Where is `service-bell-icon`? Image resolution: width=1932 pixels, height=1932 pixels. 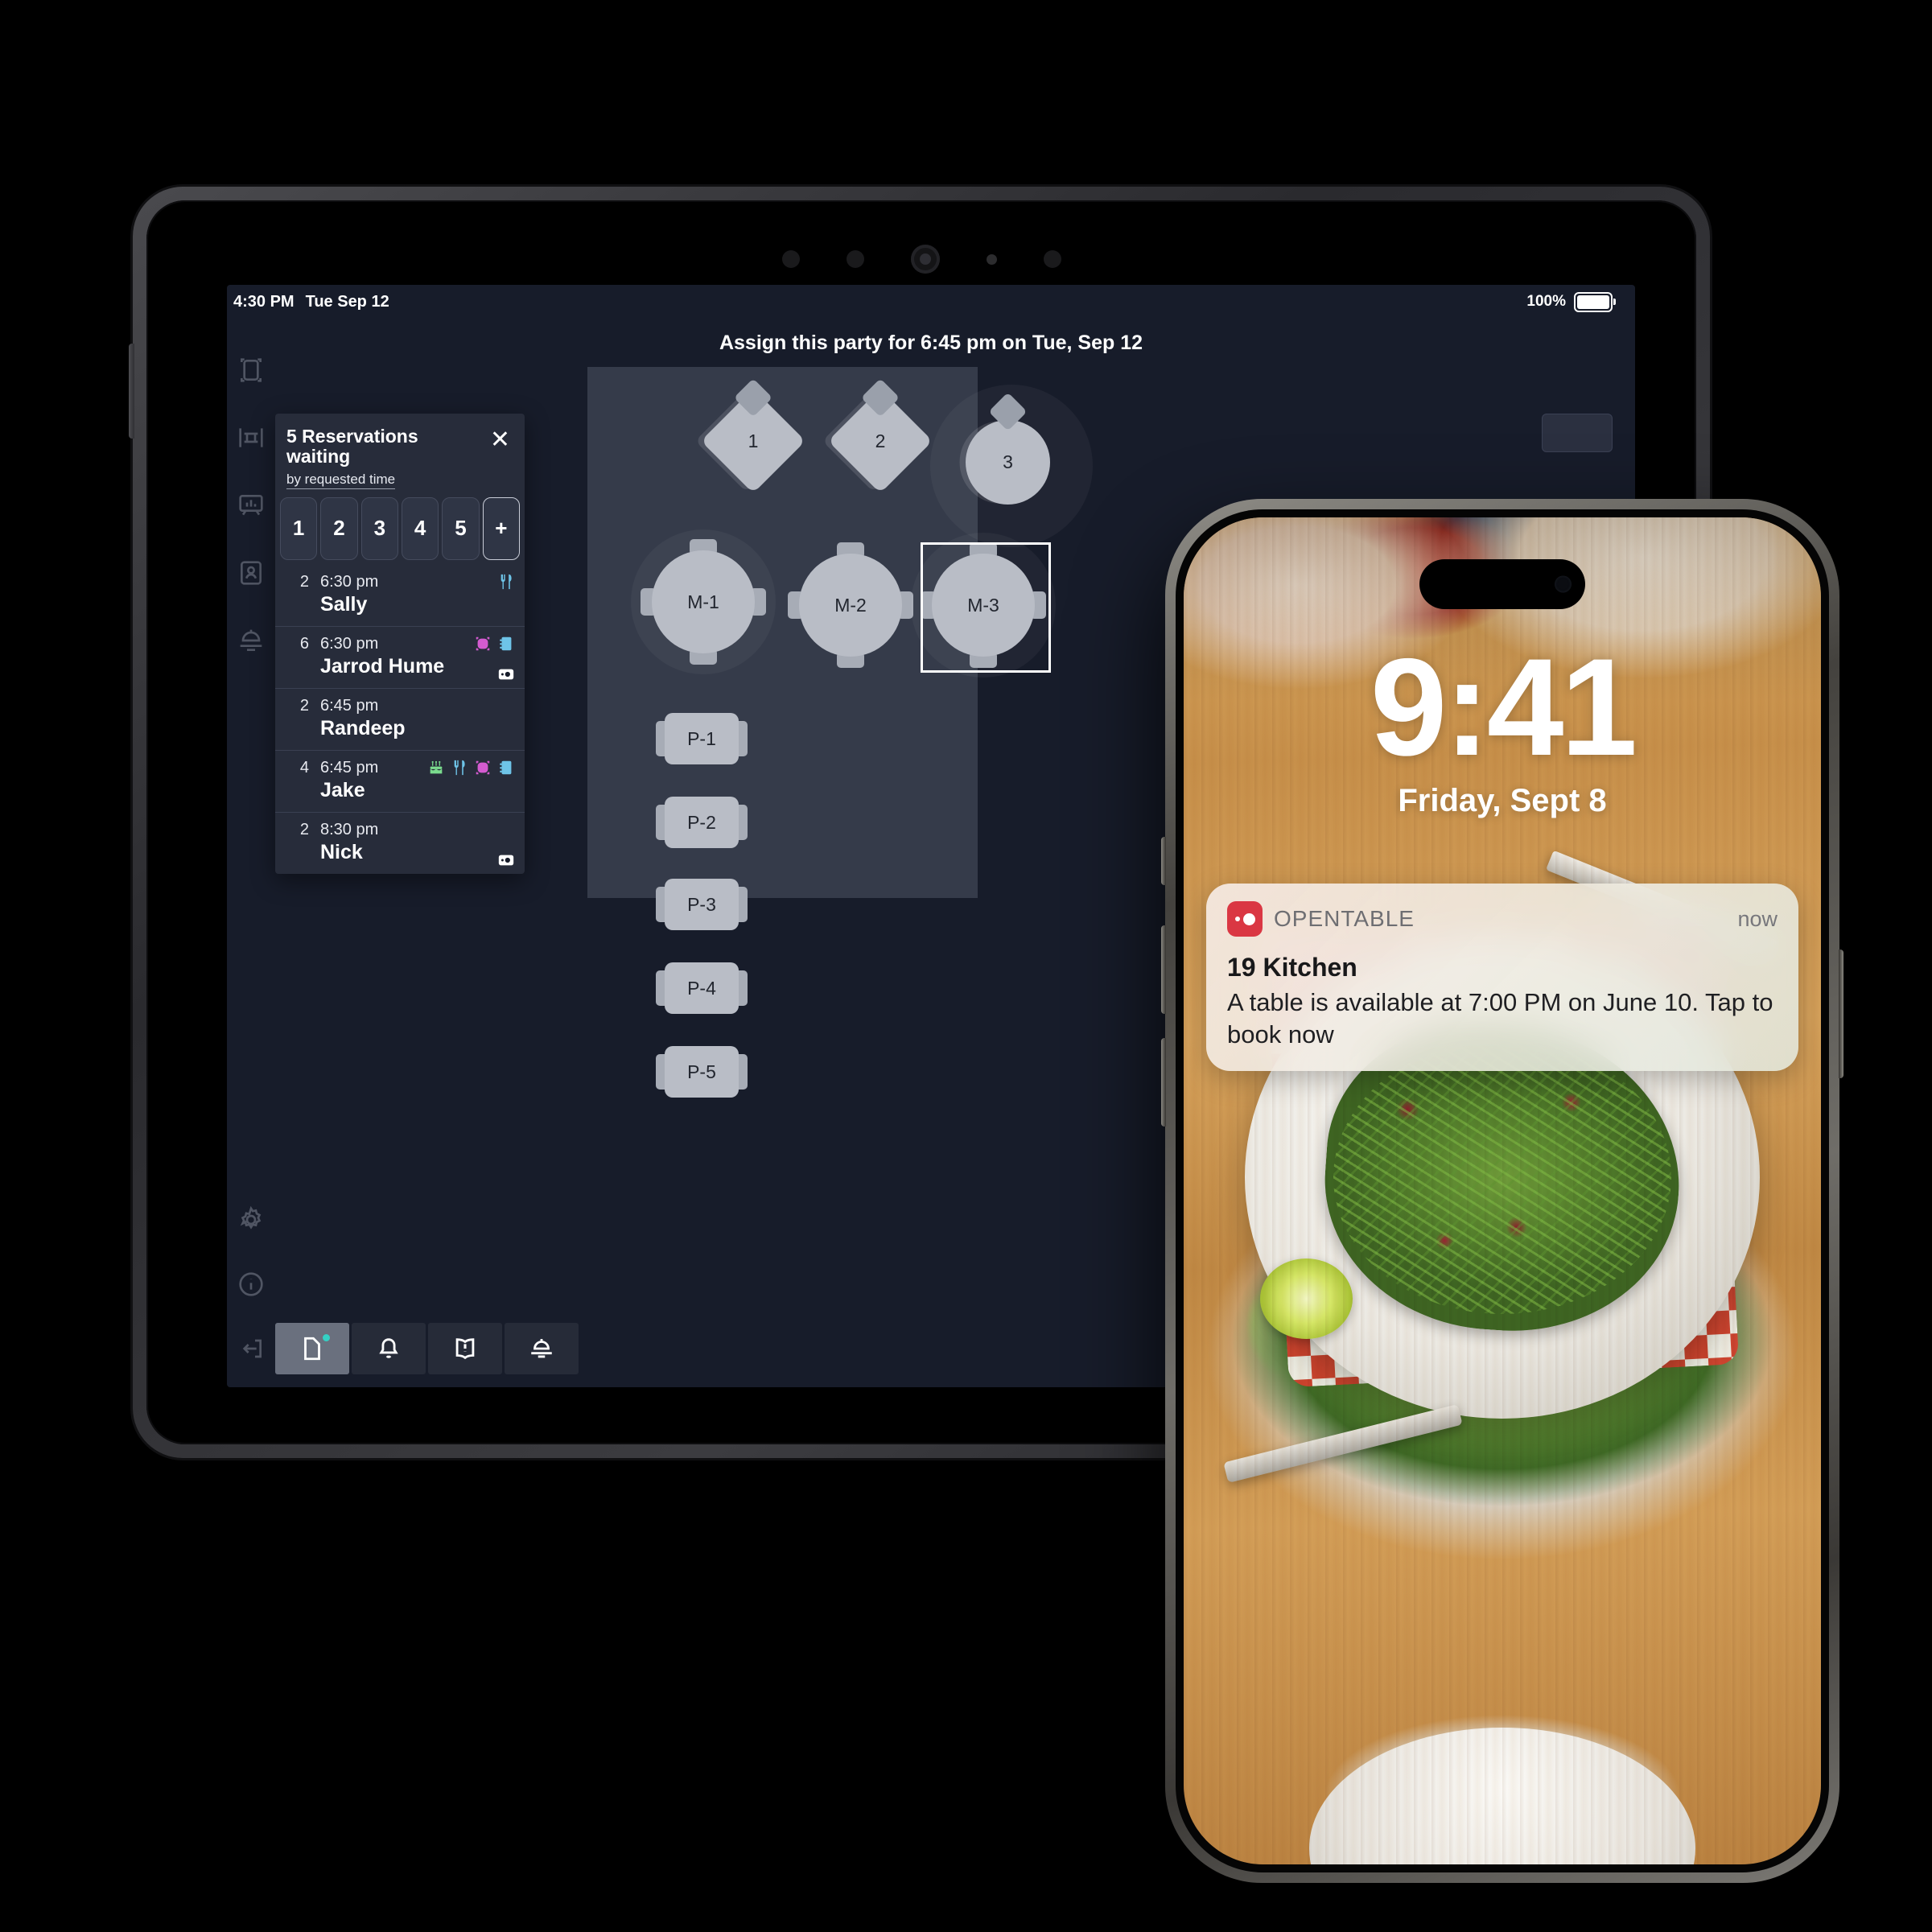 service-bell-icon is located at coordinates (251, 640).